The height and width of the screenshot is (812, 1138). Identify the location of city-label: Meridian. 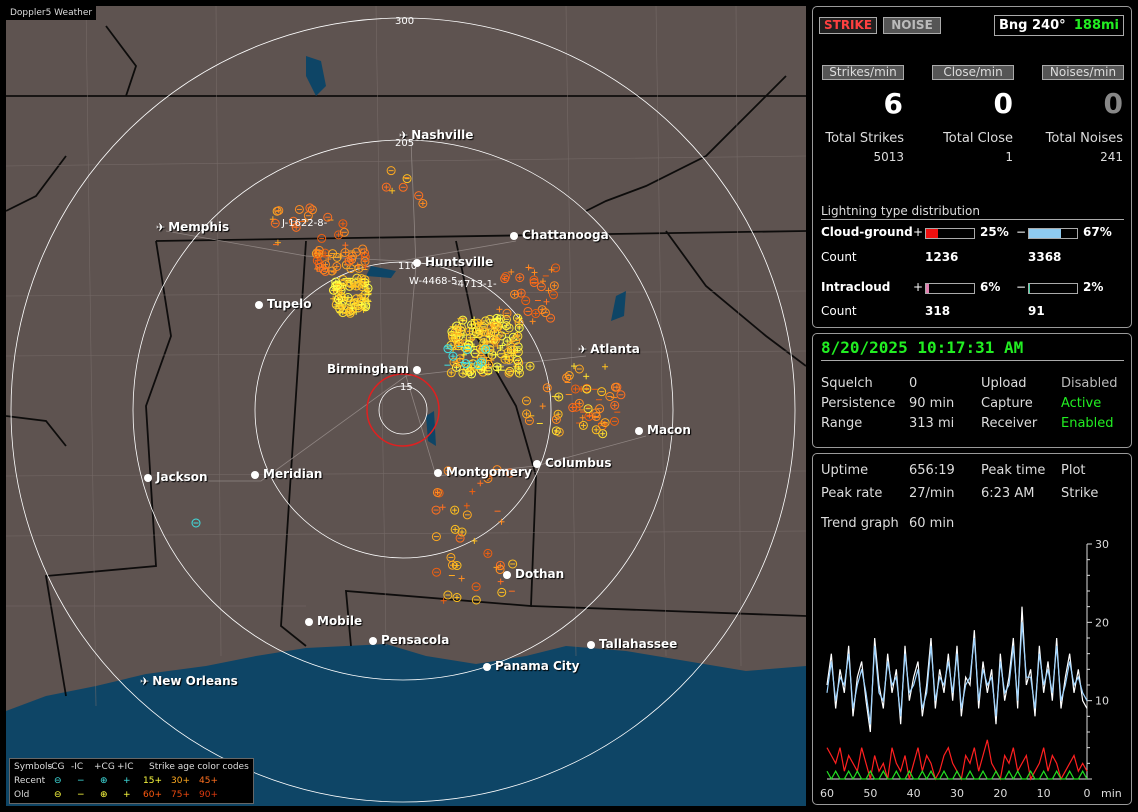
(286, 474).